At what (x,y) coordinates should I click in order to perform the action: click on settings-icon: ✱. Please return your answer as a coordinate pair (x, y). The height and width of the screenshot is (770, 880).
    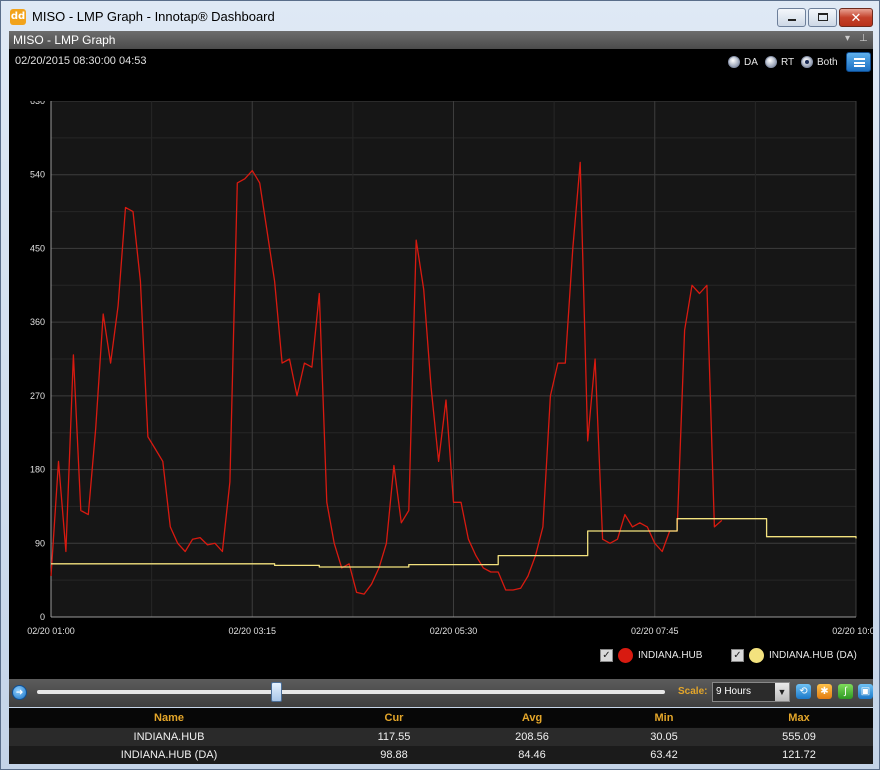
    Looking at the image, I should click on (824, 691).